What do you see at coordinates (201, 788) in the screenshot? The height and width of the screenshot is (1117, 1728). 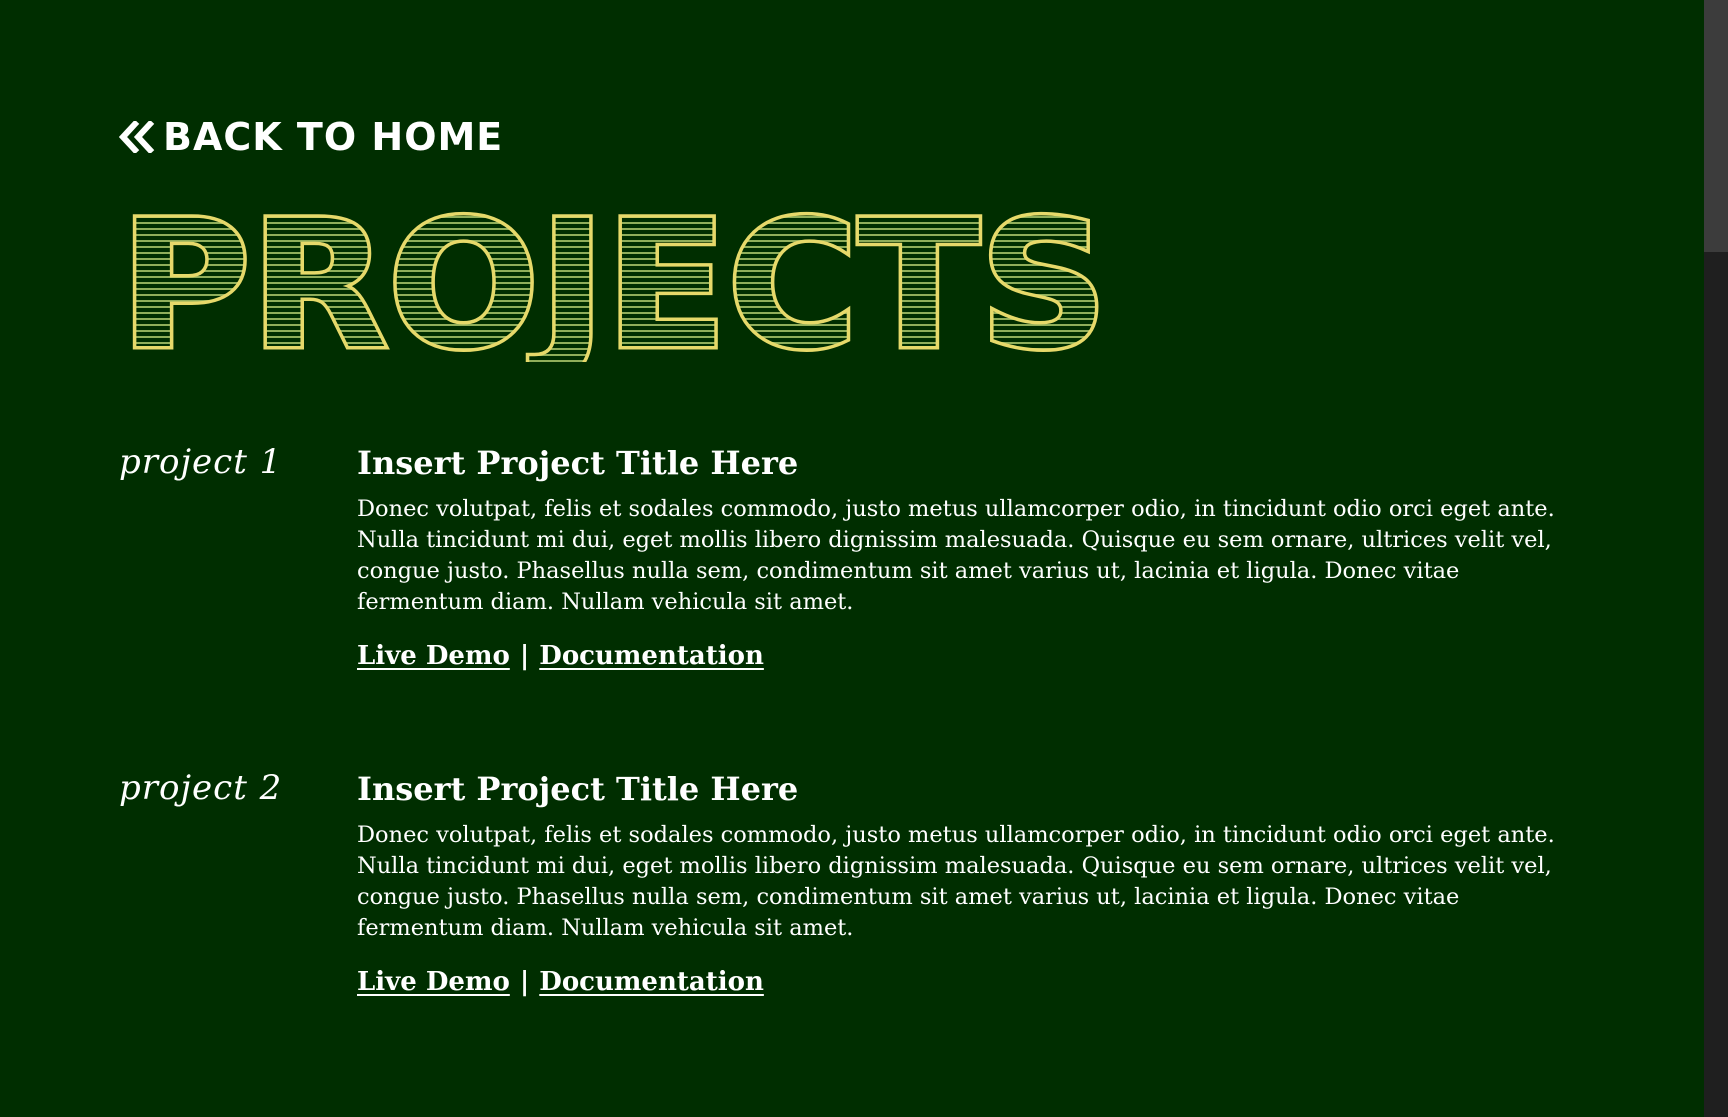 I see `project-number: project 2` at bounding box center [201, 788].